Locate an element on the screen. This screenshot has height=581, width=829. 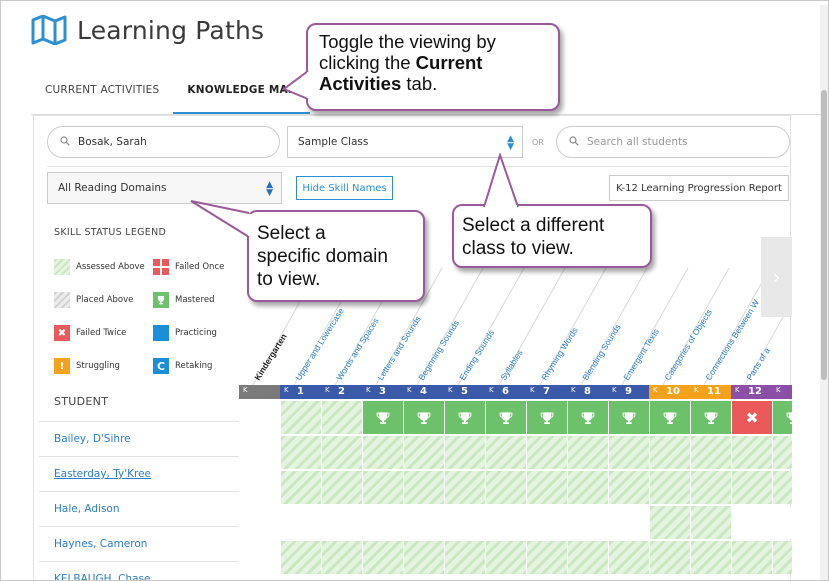
domain-cell: K1 is located at coordinates (300, 392).